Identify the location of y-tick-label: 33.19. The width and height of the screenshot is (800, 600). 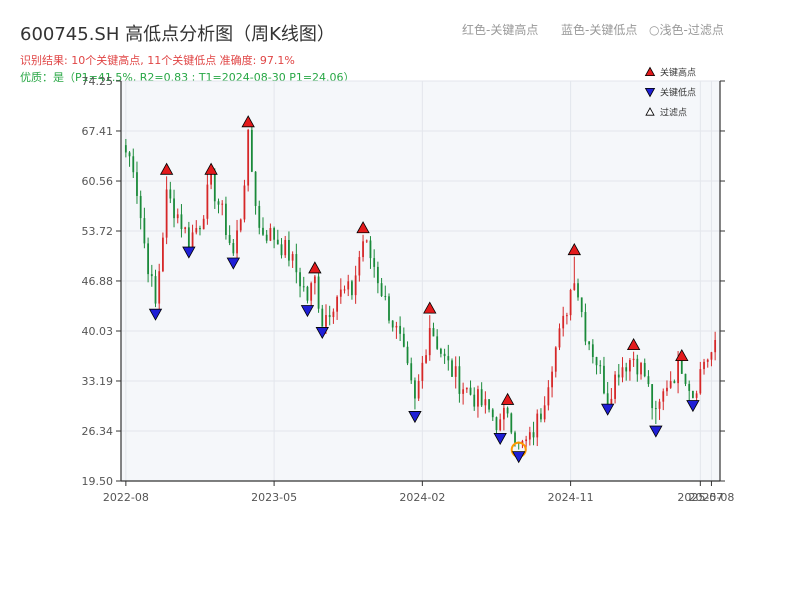
(98, 381).